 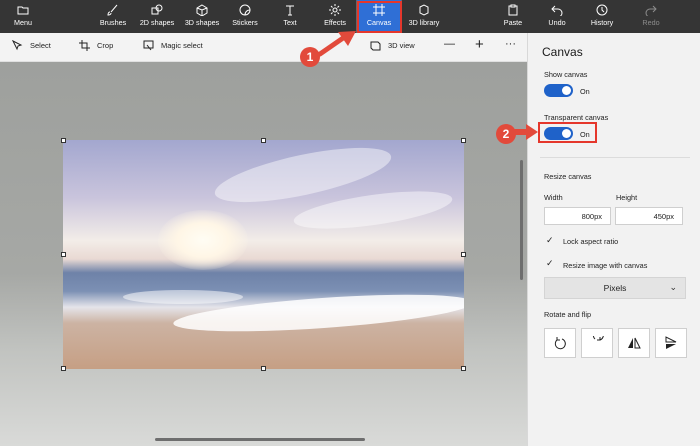 I want to click on paste-button: Paste, so click(x=513, y=16).